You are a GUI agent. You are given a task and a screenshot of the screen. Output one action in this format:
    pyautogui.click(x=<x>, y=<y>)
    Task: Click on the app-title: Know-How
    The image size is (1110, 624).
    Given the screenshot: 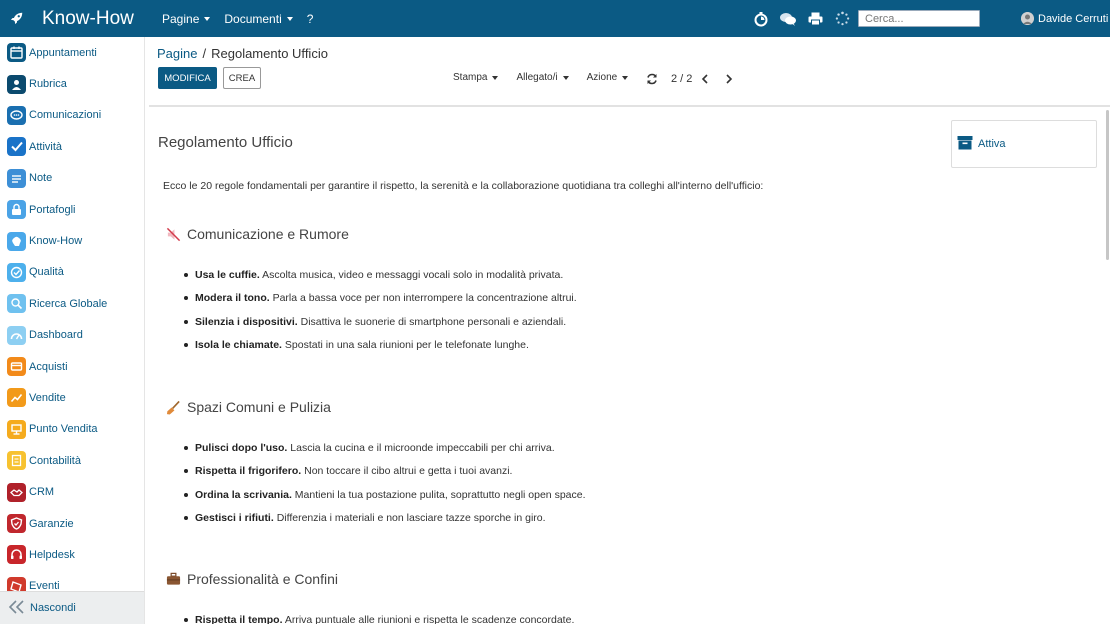 What is the action you would take?
    pyautogui.click(x=88, y=18)
    